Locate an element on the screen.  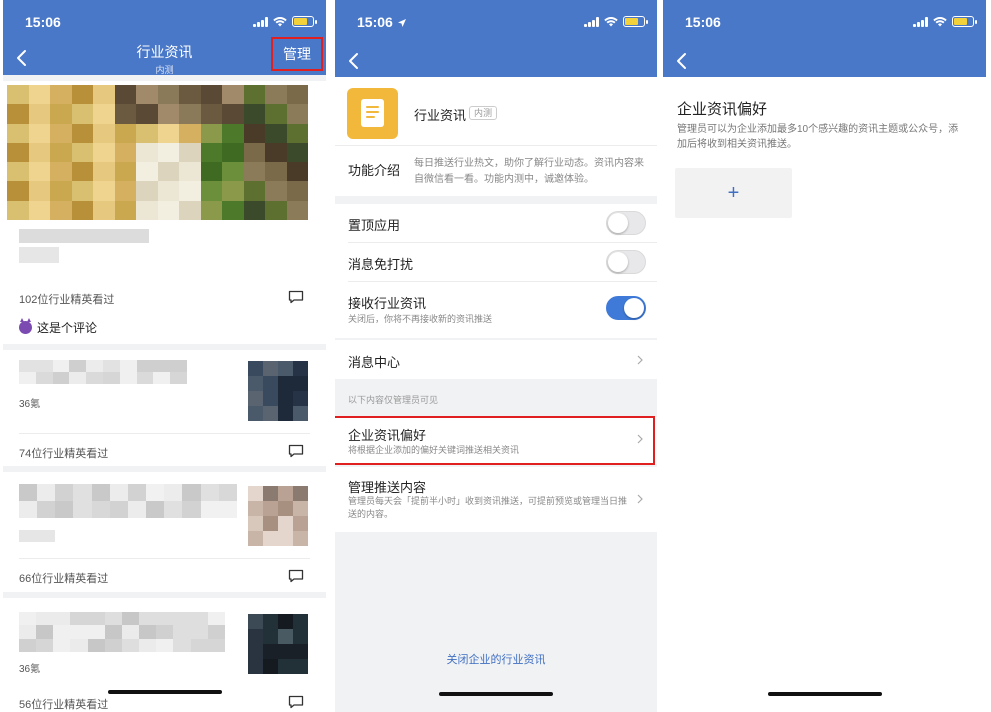
receive-news-label: 接收行业资讯 is located at coordinates (387, 303).